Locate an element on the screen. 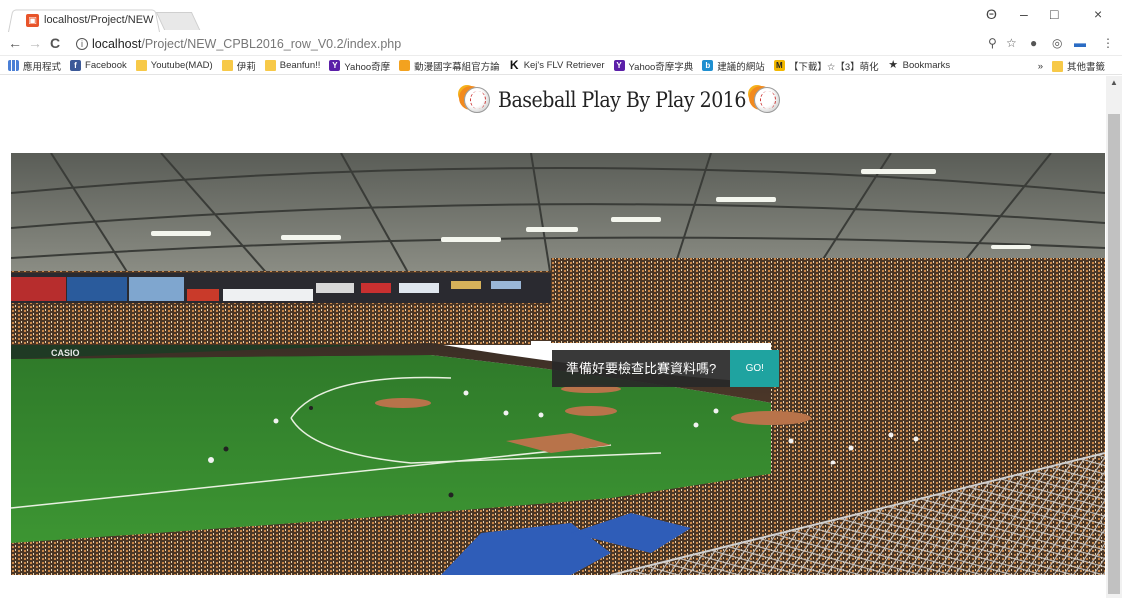  bookmark-download: M 【下載】☆【3】萌化 is located at coordinates (826, 66).